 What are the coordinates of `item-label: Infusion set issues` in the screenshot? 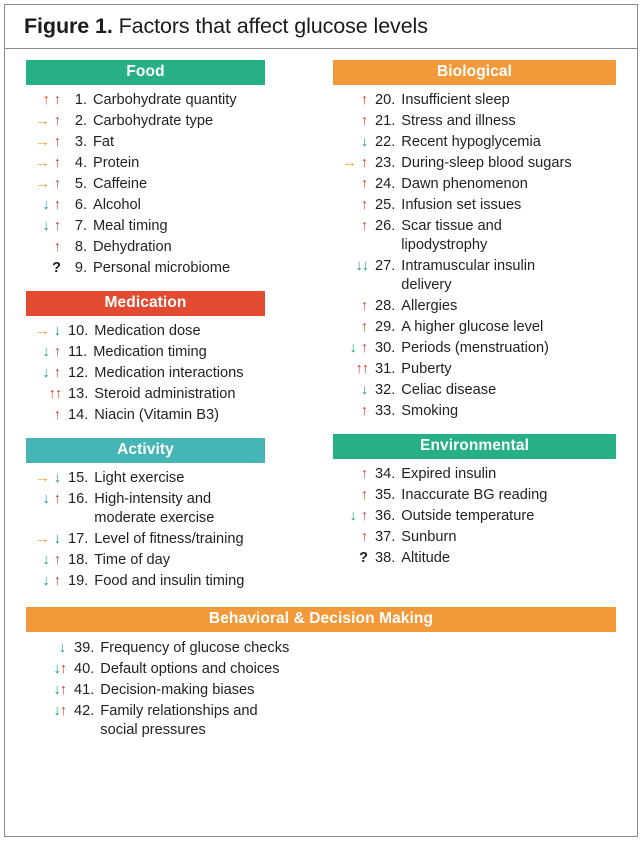 It's located at (461, 205).